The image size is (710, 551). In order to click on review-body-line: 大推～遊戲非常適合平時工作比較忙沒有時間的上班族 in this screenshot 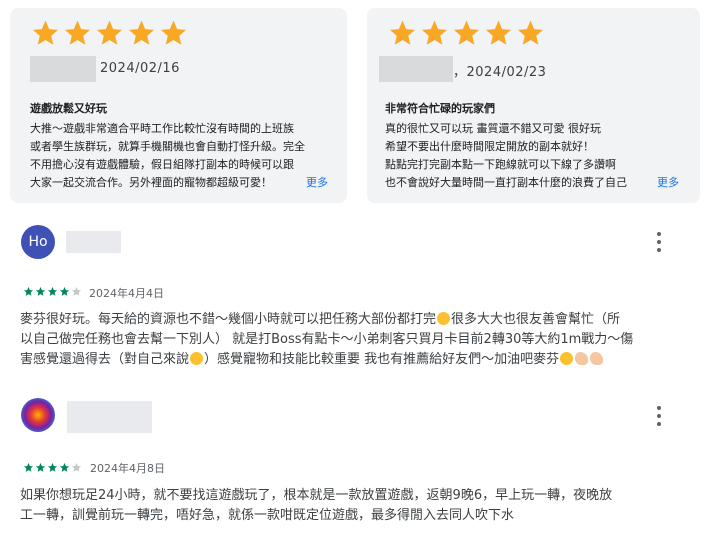, I will do `click(162, 128)`.